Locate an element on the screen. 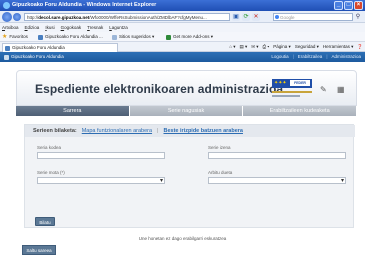 Image resolution: width=365 pixels, height=270 pixels. menu-tools: Tresnak is located at coordinates (95, 27).